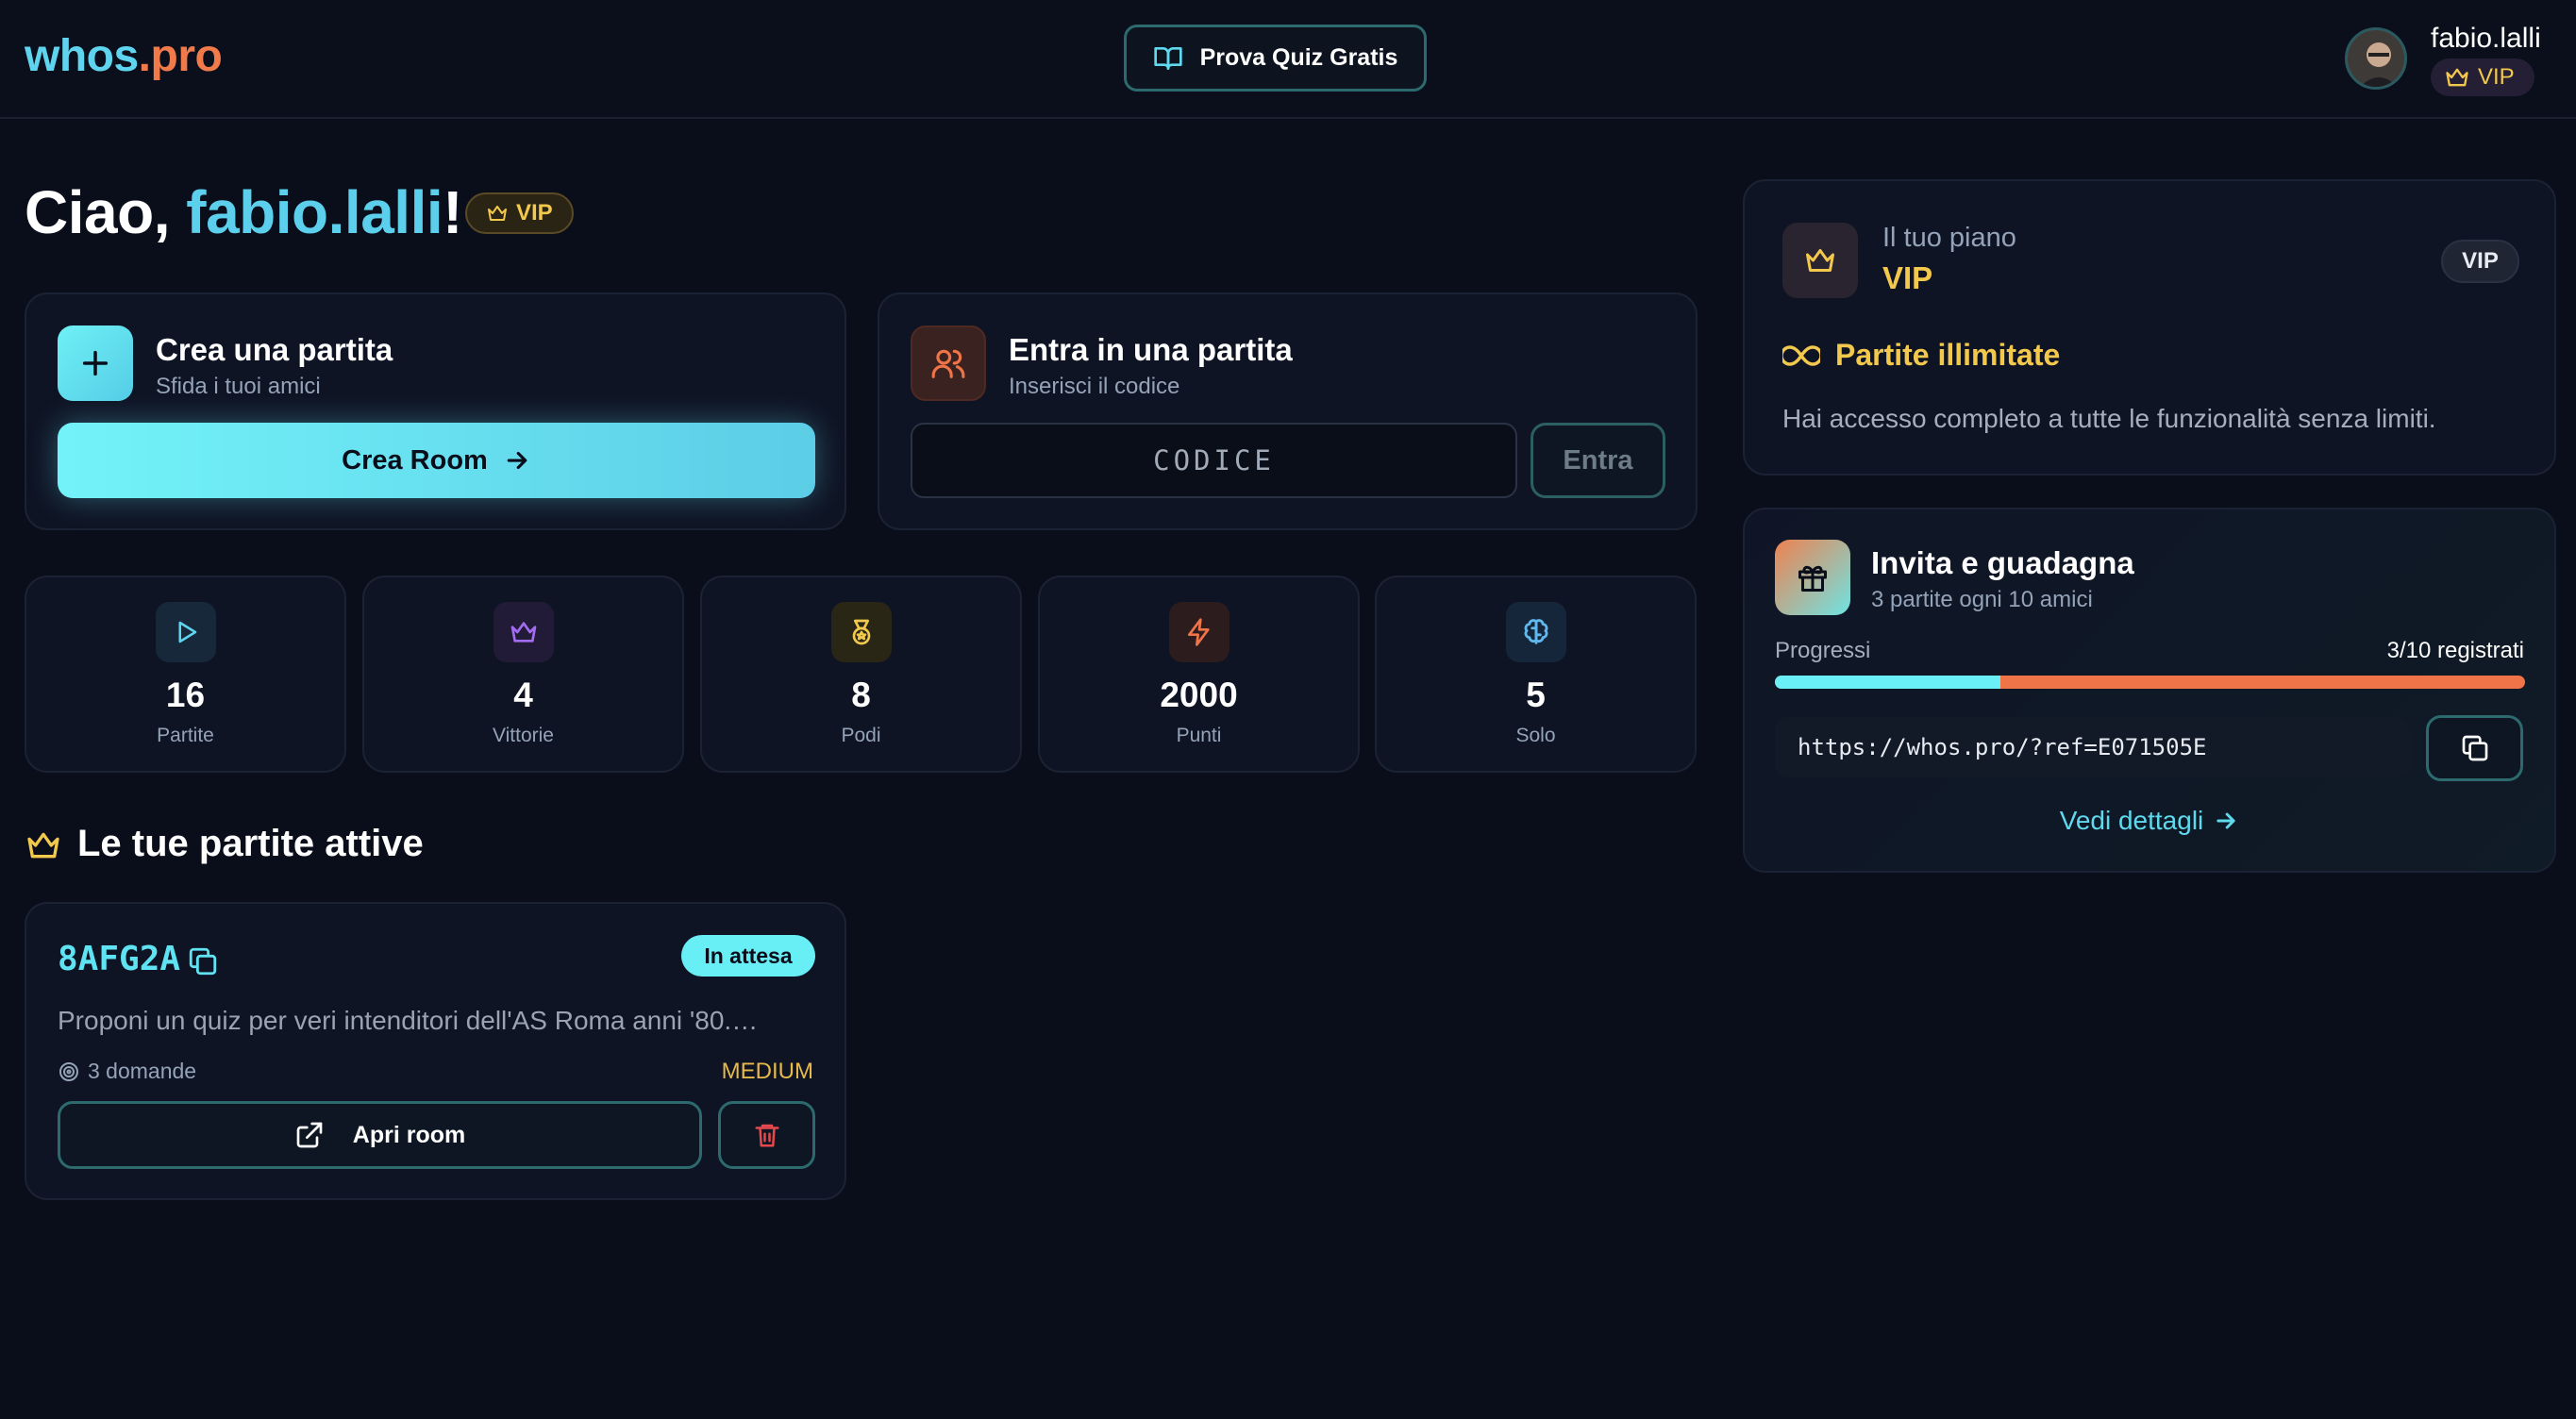 The height and width of the screenshot is (1419, 2576). Describe the element at coordinates (119, 959) in the screenshot. I see `room-code: 8AFG2A` at that location.